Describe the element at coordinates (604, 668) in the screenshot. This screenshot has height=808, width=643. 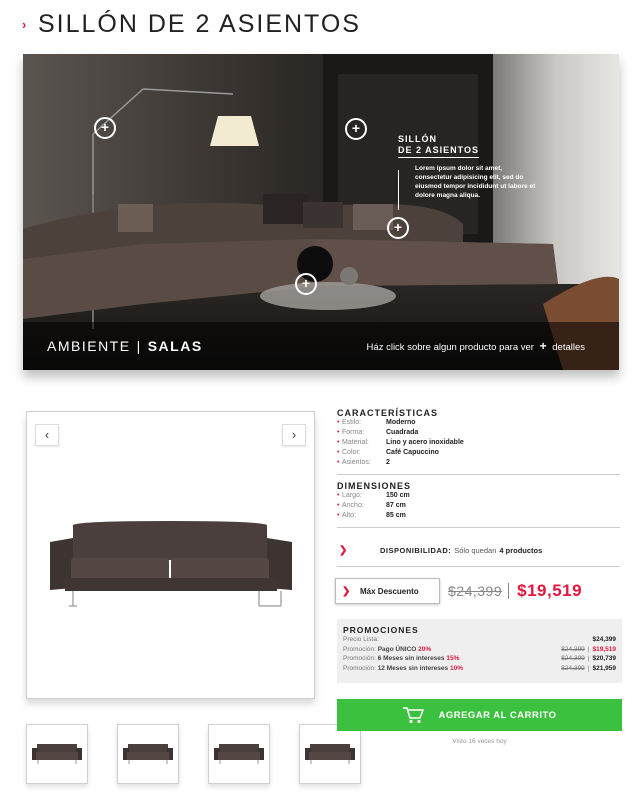
I see `promo-price: $21,959` at that location.